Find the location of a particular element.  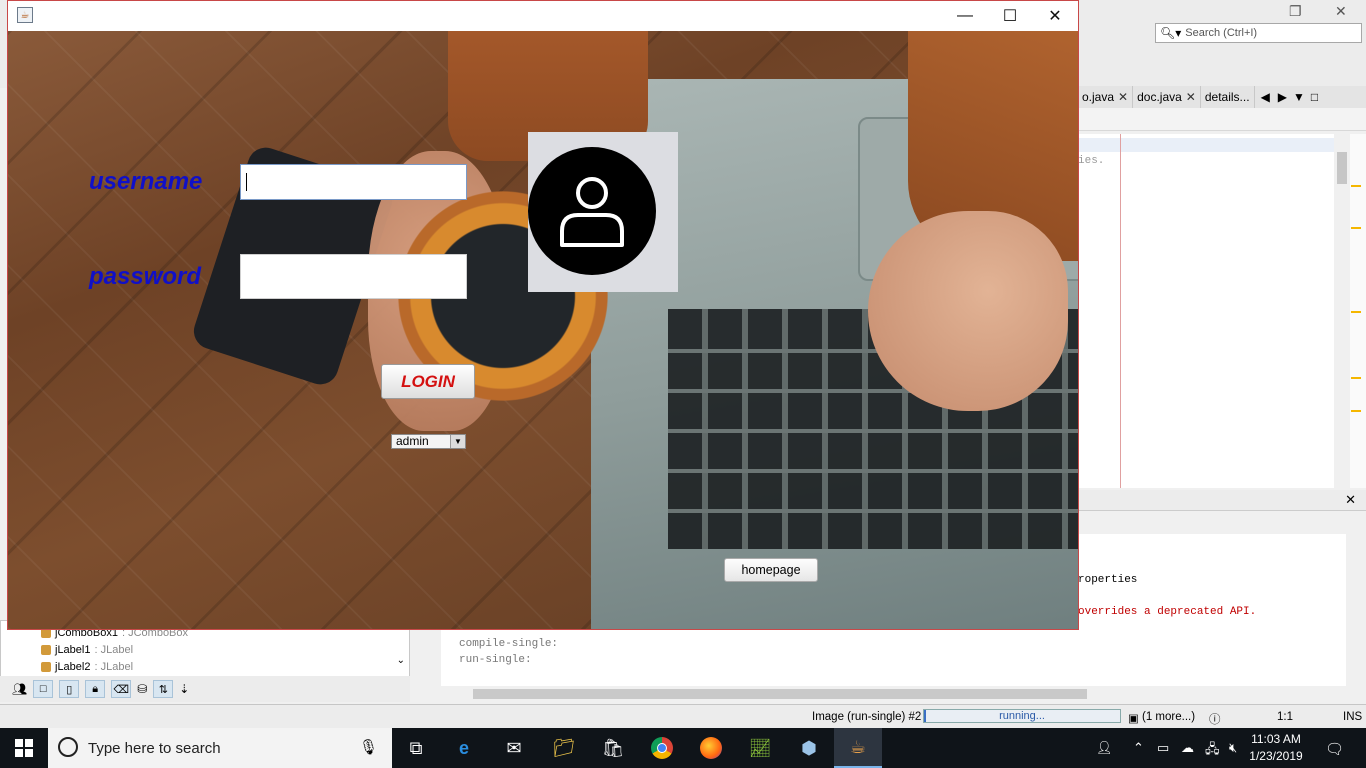

microphone-icon: 🎙︎ is located at coordinates (368, 747).